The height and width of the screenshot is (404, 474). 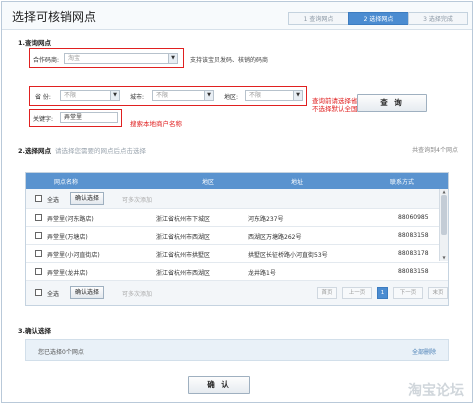 What do you see at coordinates (297, 182) in the screenshot?
I see `col-address: 地址` at bounding box center [297, 182].